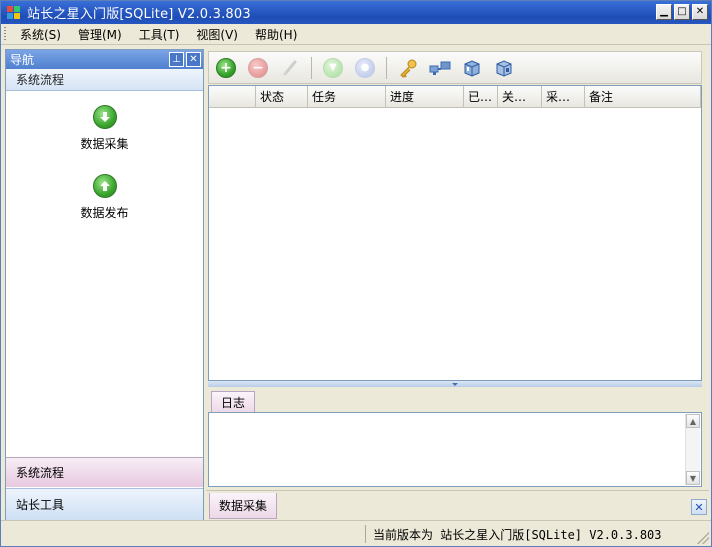  I want to click on main-toolbar: + − ▼ ●, so click(455, 67).